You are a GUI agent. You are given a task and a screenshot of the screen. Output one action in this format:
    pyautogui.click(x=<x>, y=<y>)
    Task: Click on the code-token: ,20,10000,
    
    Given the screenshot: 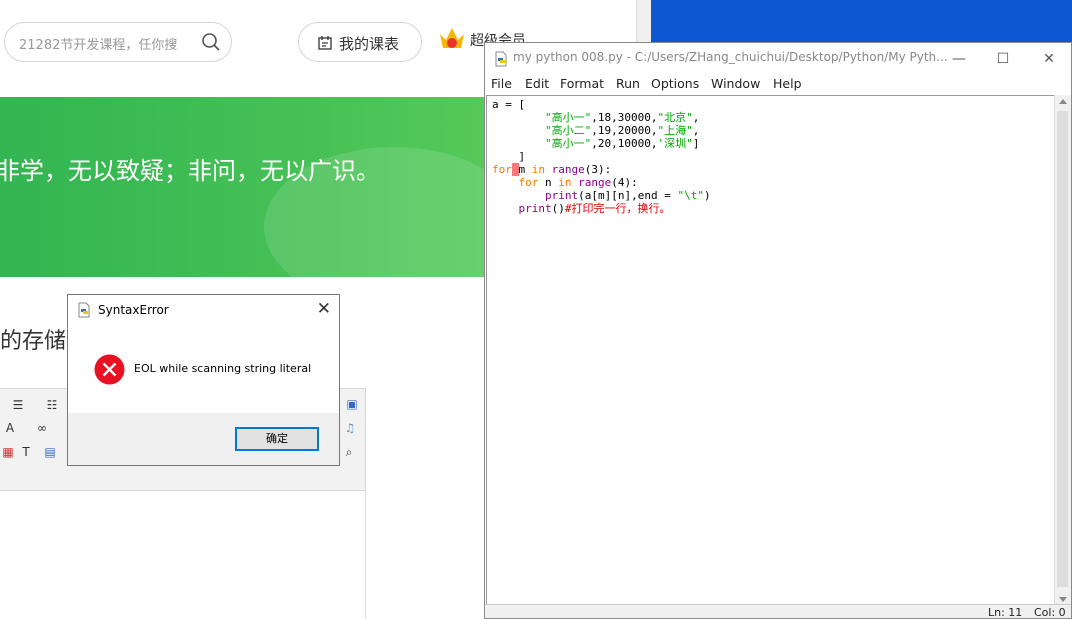 What is the action you would take?
    pyautogui.click(x=624, y=143)
    